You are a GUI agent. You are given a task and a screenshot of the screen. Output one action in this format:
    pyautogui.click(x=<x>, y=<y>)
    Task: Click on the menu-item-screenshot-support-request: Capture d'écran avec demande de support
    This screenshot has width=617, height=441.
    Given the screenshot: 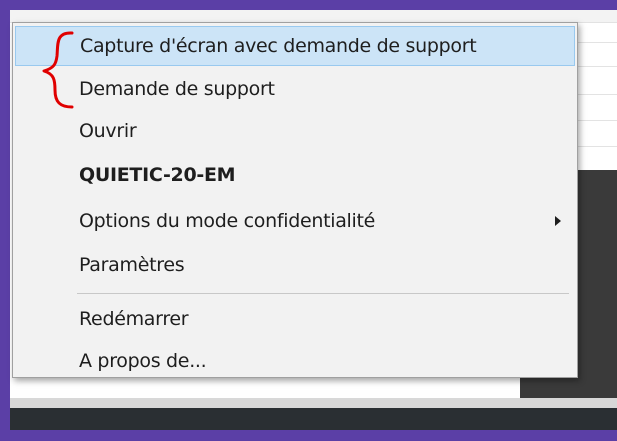 What is the action you would take?
    pyautogui.click(x=295, y=46)
    